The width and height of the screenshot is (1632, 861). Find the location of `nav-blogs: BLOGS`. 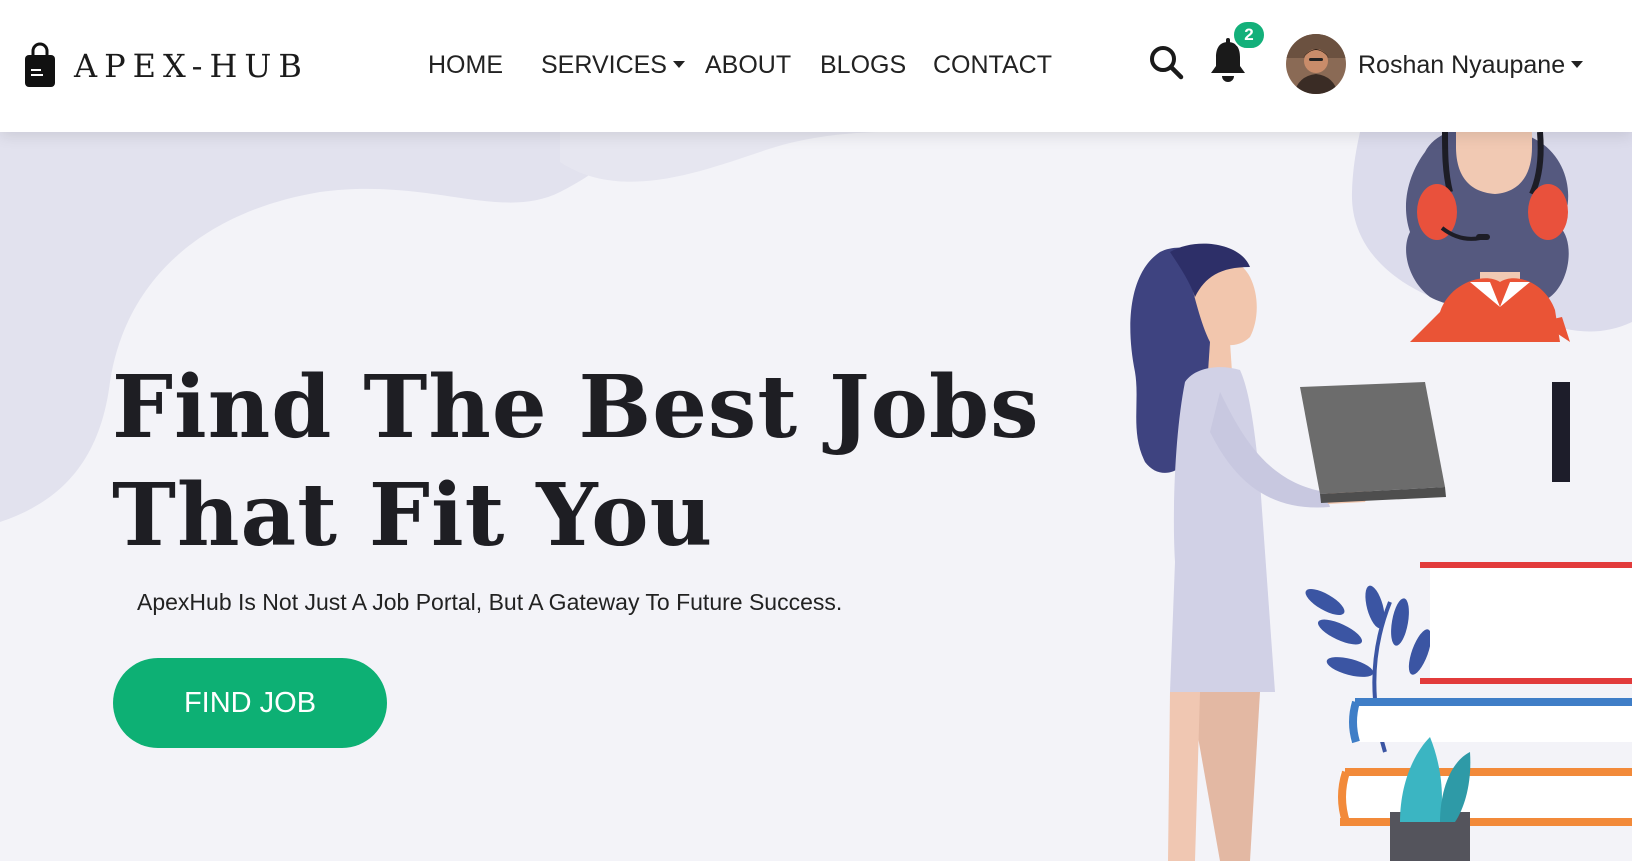

nav-blogs: BLOGS is located at coordinates (863, 65).